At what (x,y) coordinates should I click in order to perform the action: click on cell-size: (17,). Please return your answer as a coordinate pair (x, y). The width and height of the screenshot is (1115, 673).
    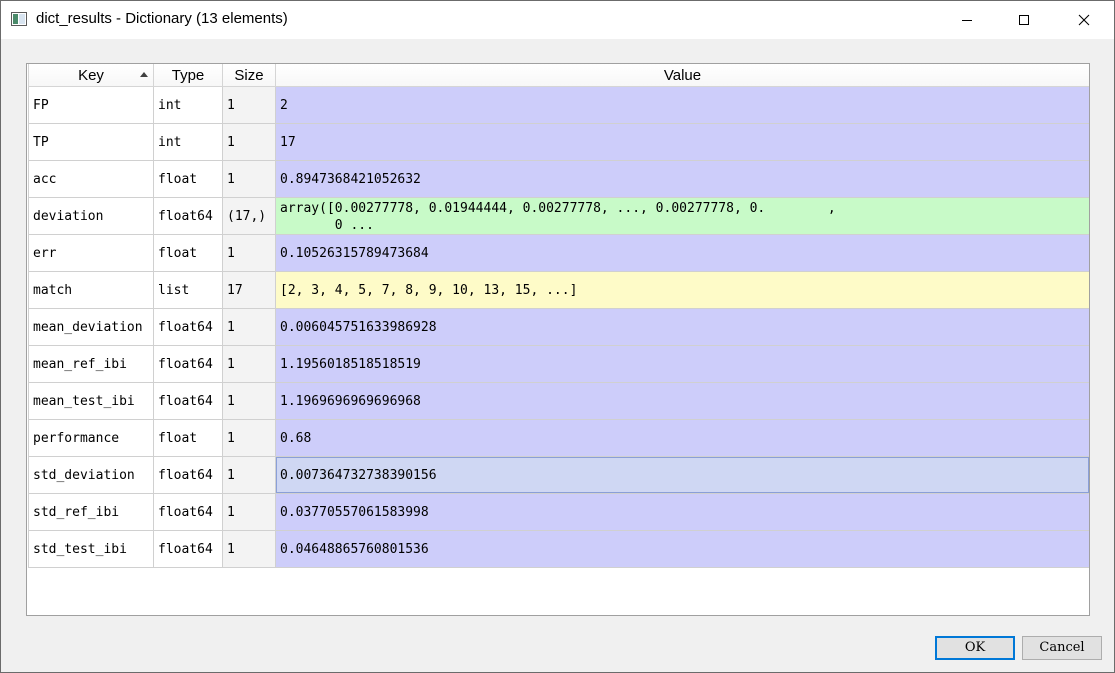
    Looking at the image, I should click on (249, 216).